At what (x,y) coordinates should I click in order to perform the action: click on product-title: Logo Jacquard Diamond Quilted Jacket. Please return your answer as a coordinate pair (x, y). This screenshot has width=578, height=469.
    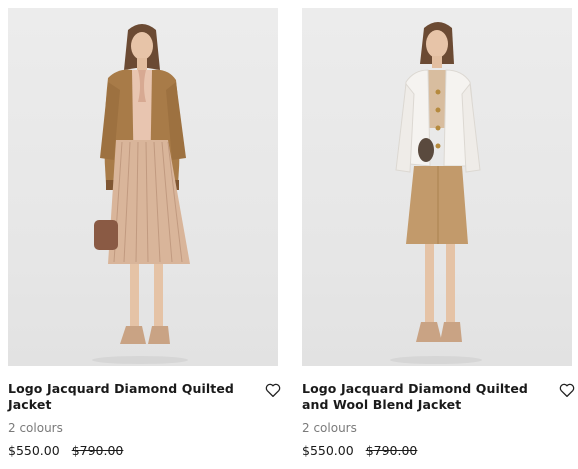
    Looking at the image, I should click on (123, 397).